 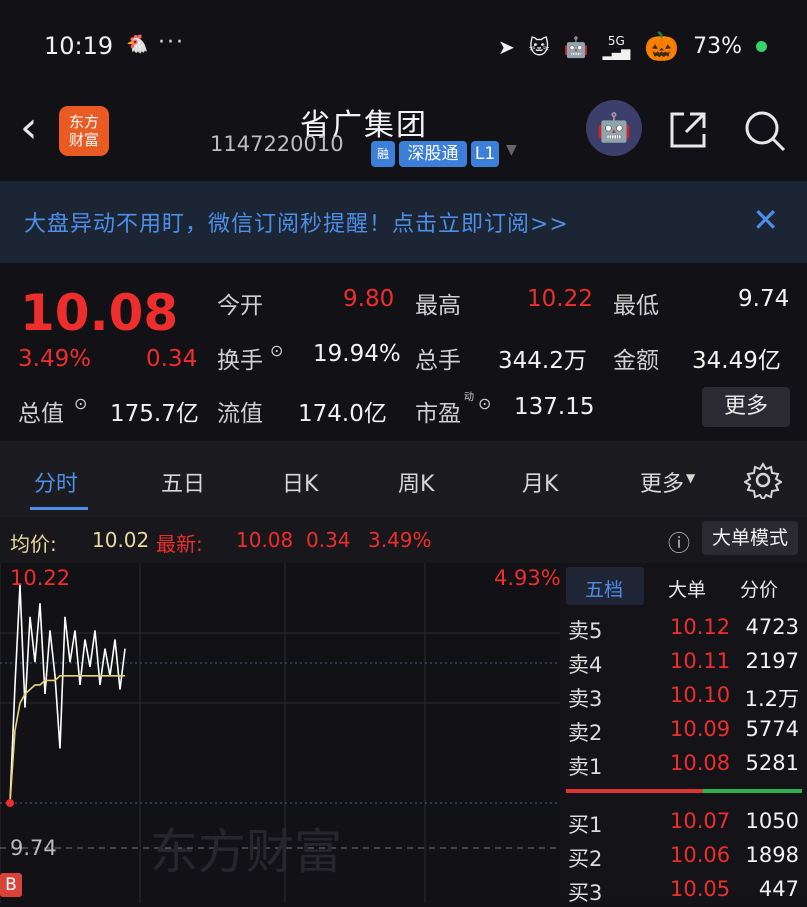 What do you see at coordinates (542, 361) in the screenshot?
I see `volume-value: 344.2万` at bounding box center [542, 361].